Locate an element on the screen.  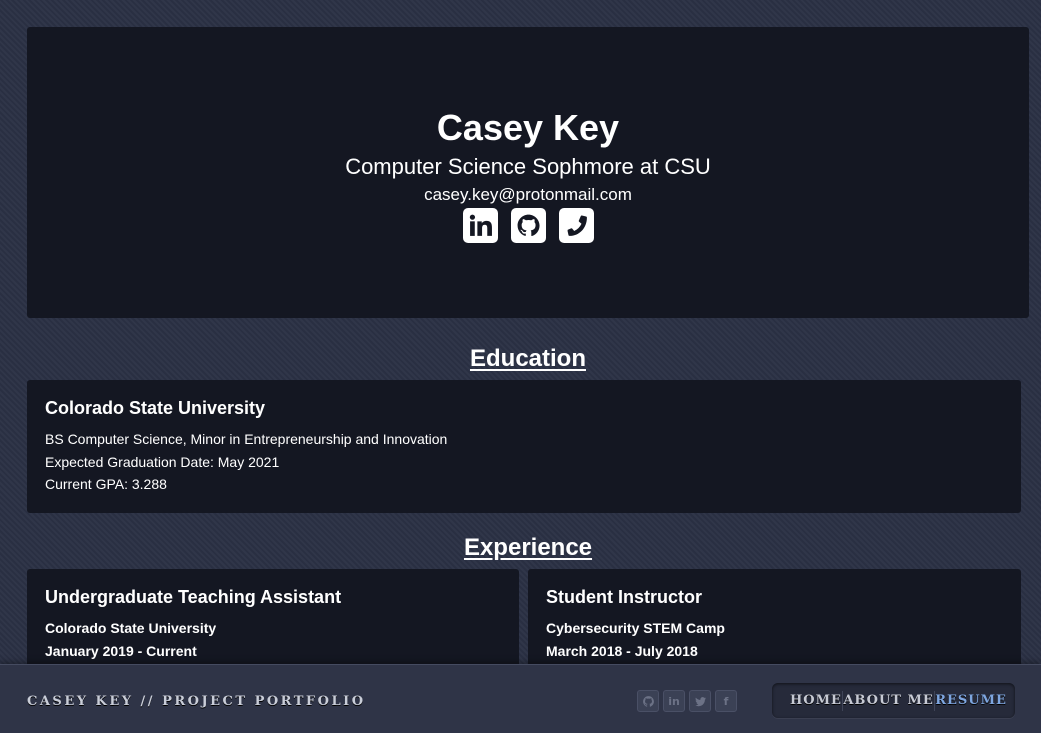
graduation-date-line: Expected Graduation Date: May 2021 is located at coordinates (162, 461).